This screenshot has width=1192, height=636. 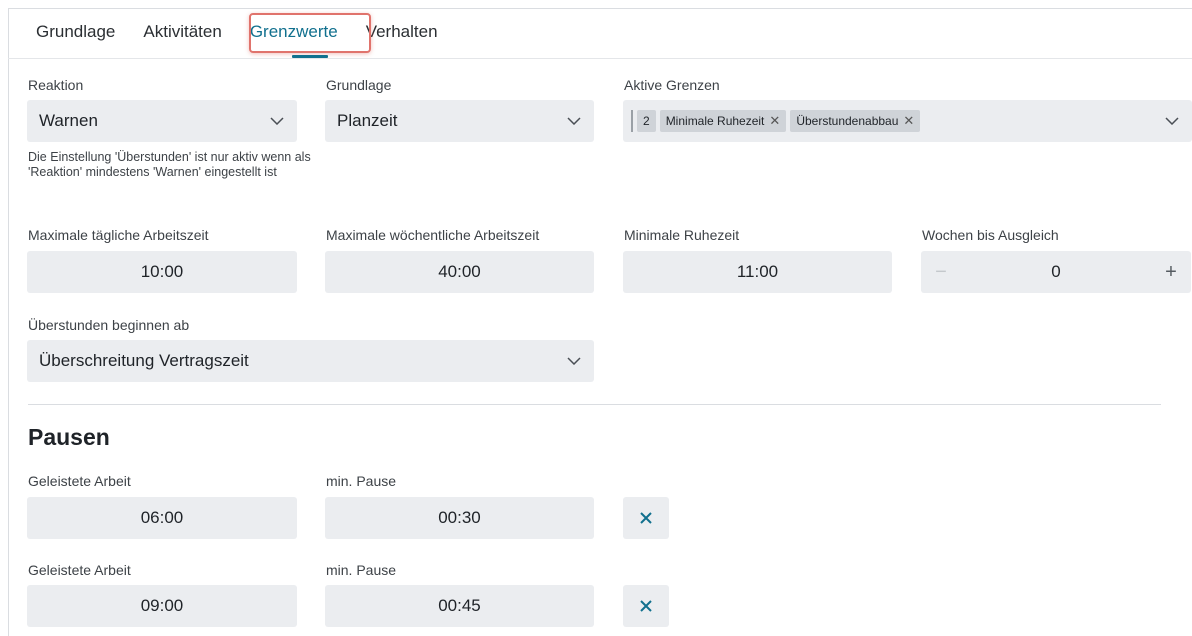 What do you see at coordinates (433, 235) in the screenshot?
I see `max-woechentlich-label: Maximale wöchentliche Arbeitszeit` at bounding box center [433, 235].